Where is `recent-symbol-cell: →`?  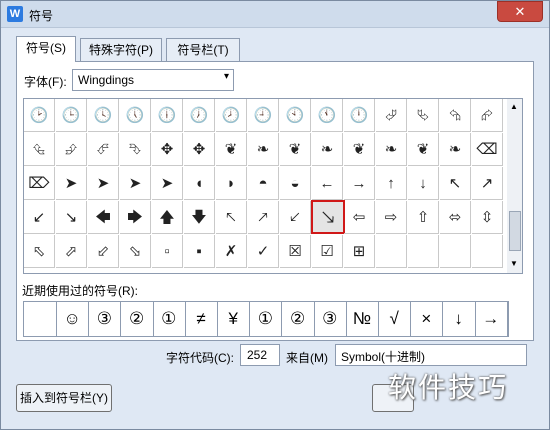
recent-symbol-cell: → is located at coordinates (491, 319).